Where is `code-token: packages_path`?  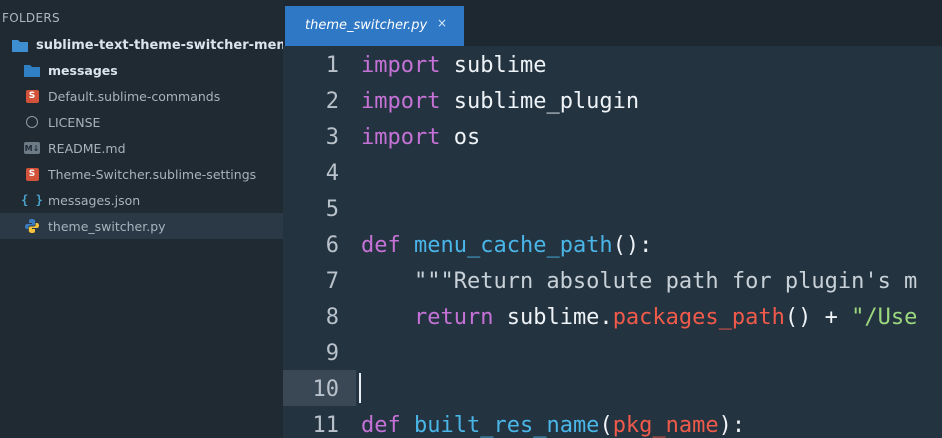 code-token: packages_path is located at coordinates (698, 317).